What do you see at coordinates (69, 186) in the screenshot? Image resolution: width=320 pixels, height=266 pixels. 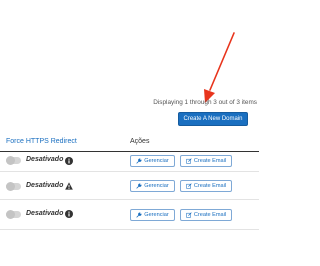 I see `warning-icon` at bounding box center [69, 186].